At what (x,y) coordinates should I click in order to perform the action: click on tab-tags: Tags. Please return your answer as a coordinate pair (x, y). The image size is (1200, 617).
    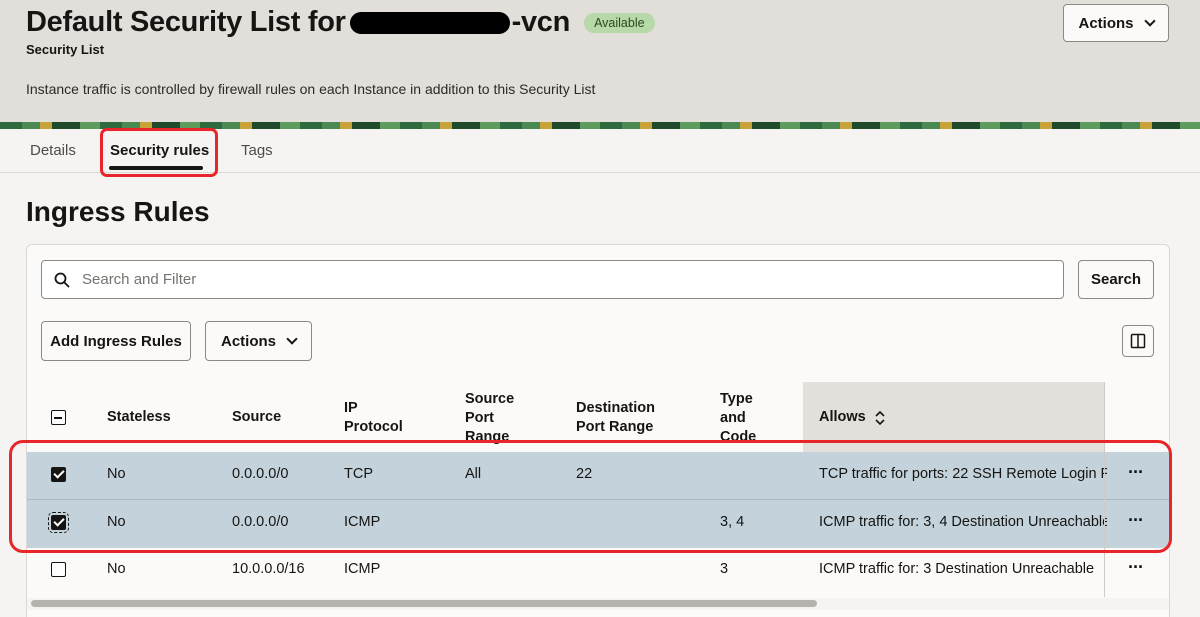
    Looking at the image, I should click on (257, 150).